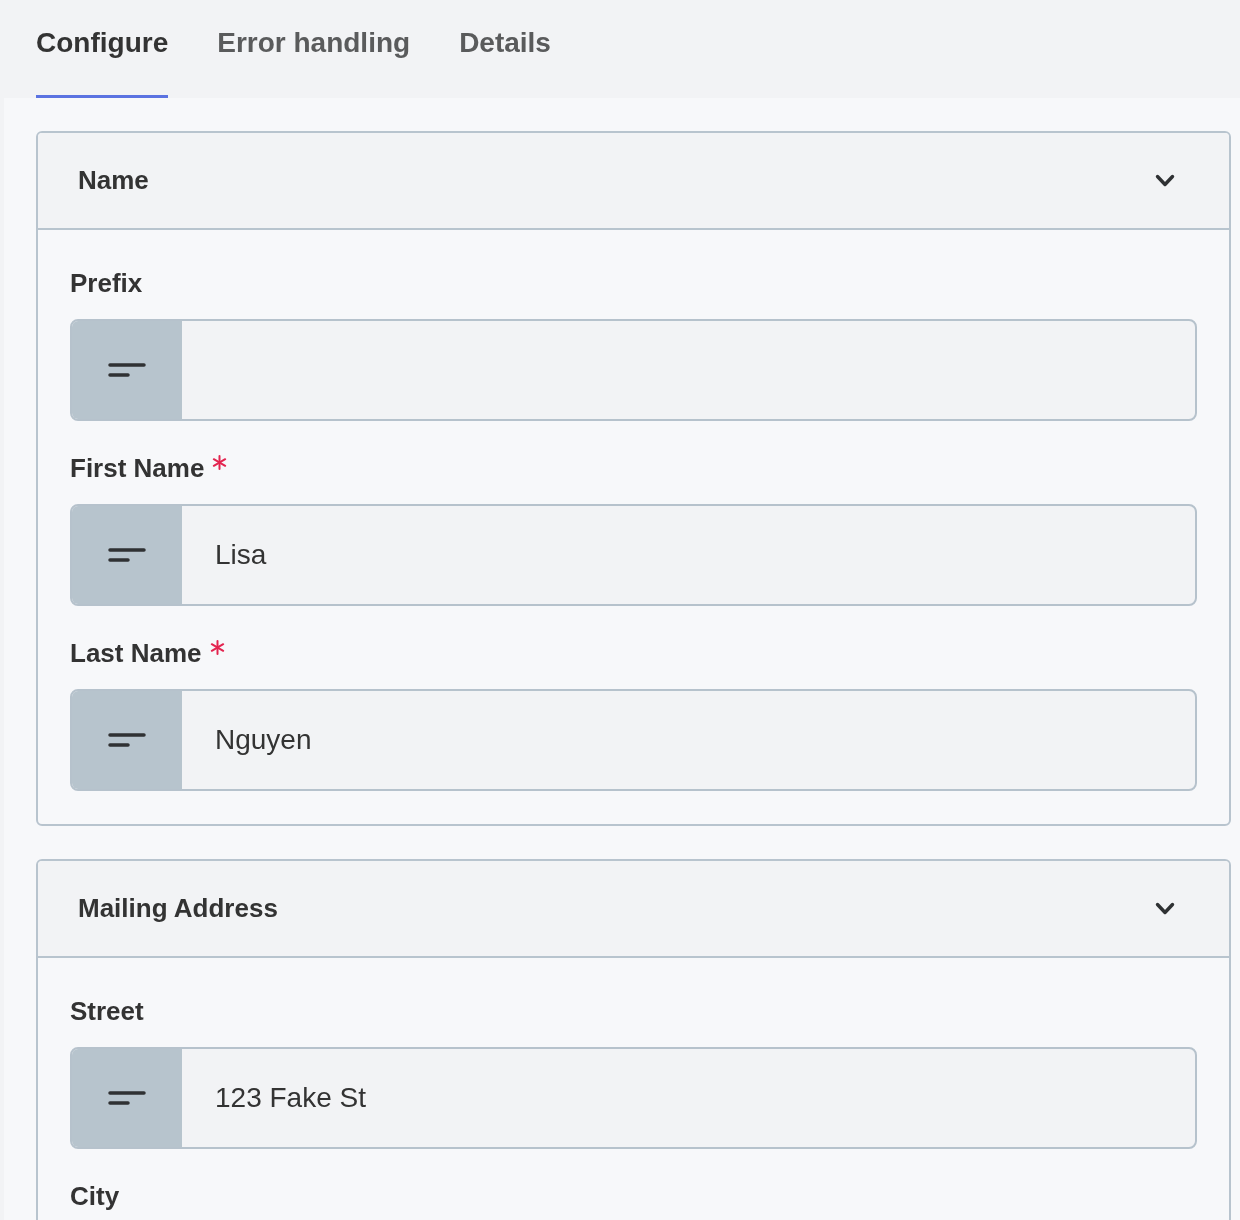  What do you see at coordinates (178, 908) in the screenshot?
I see `section-title: Mailing Address` at bounding box center [178, 908].